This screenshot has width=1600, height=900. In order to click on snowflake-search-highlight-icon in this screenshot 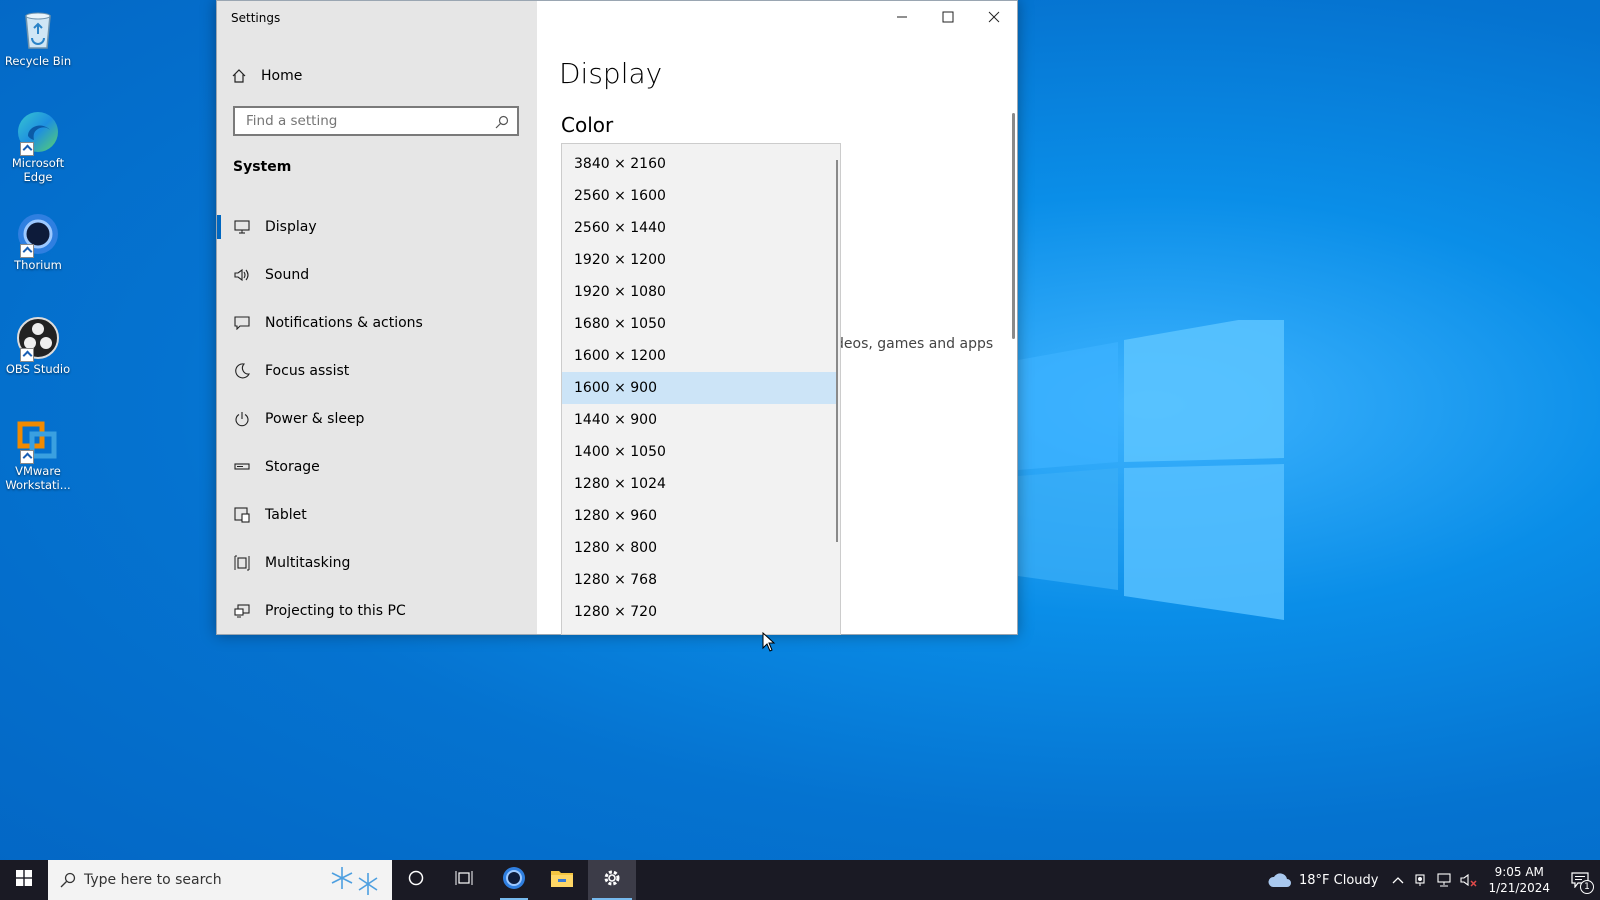, I will do `click(354, 880)`.